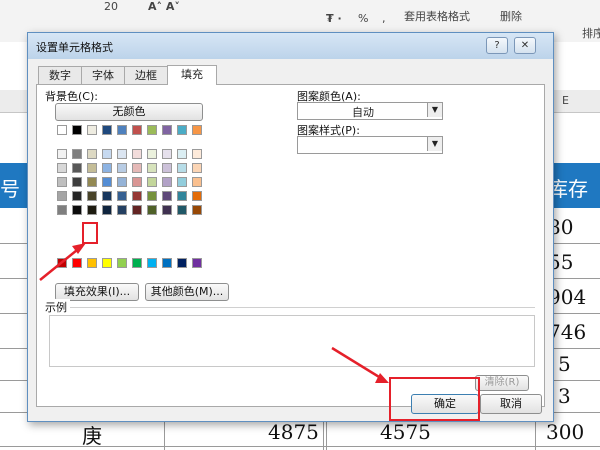 The height and width of the screenshot is (450, 600). Describe the element at coordinates (61, 263) in the screenshot. I see `arrow-to-orange` at that location.